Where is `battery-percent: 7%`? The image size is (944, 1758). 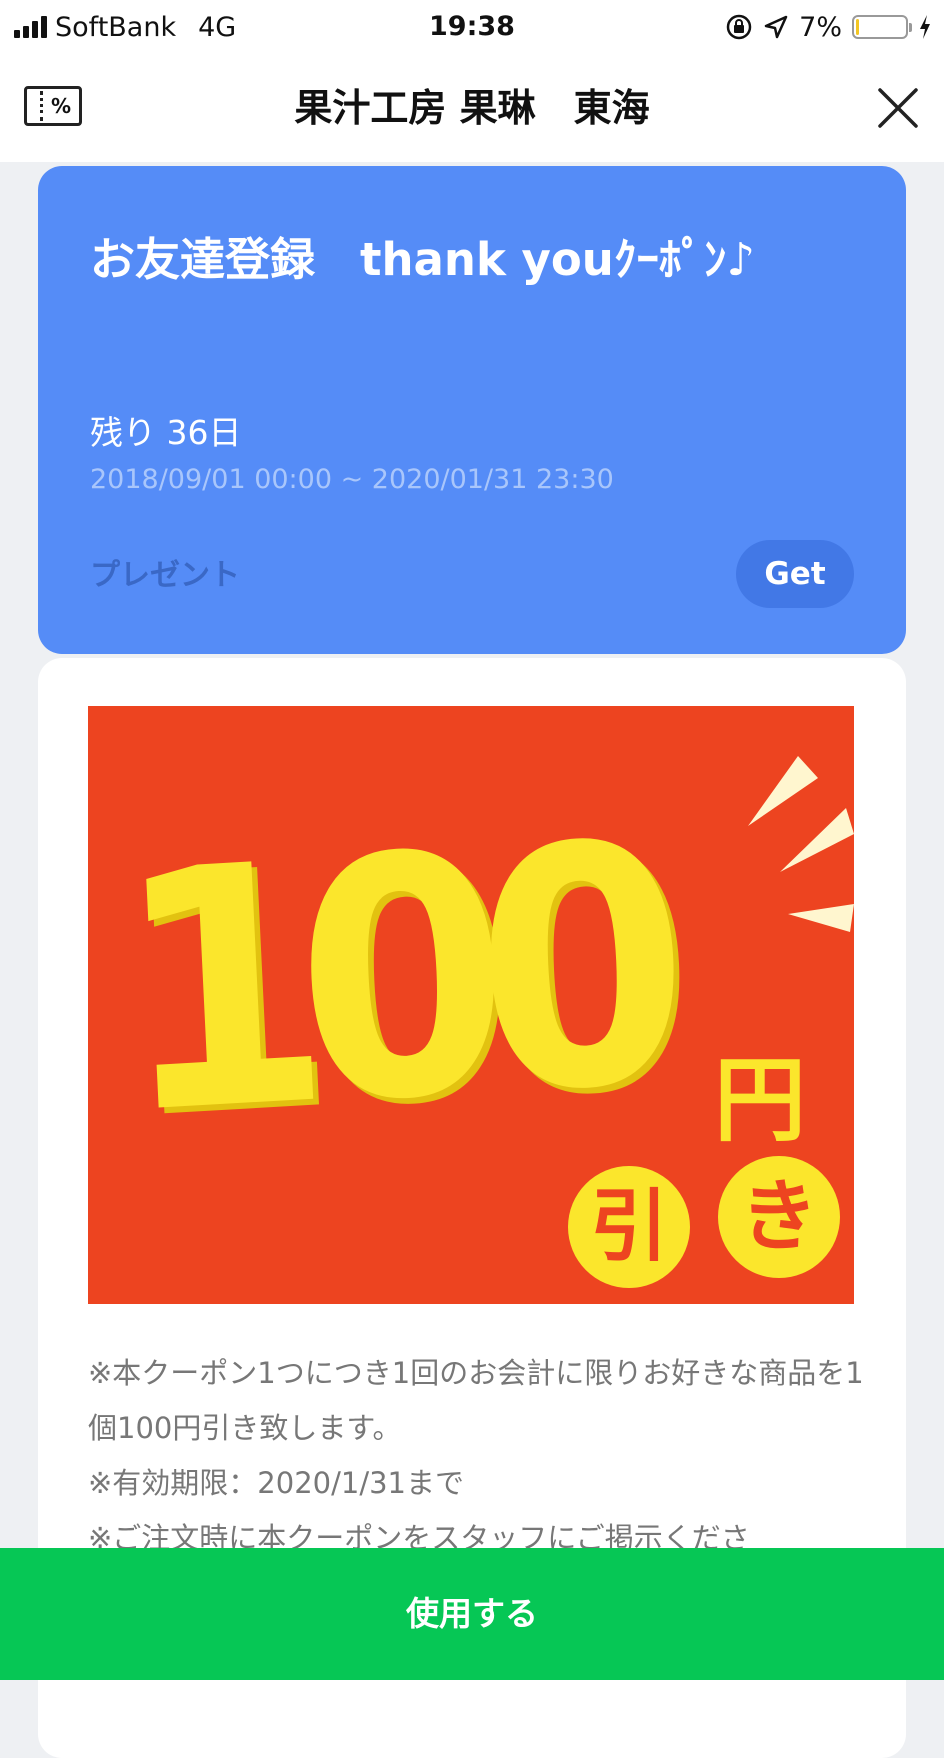
battery-percent: 7% is located at coordinates (820, 27).